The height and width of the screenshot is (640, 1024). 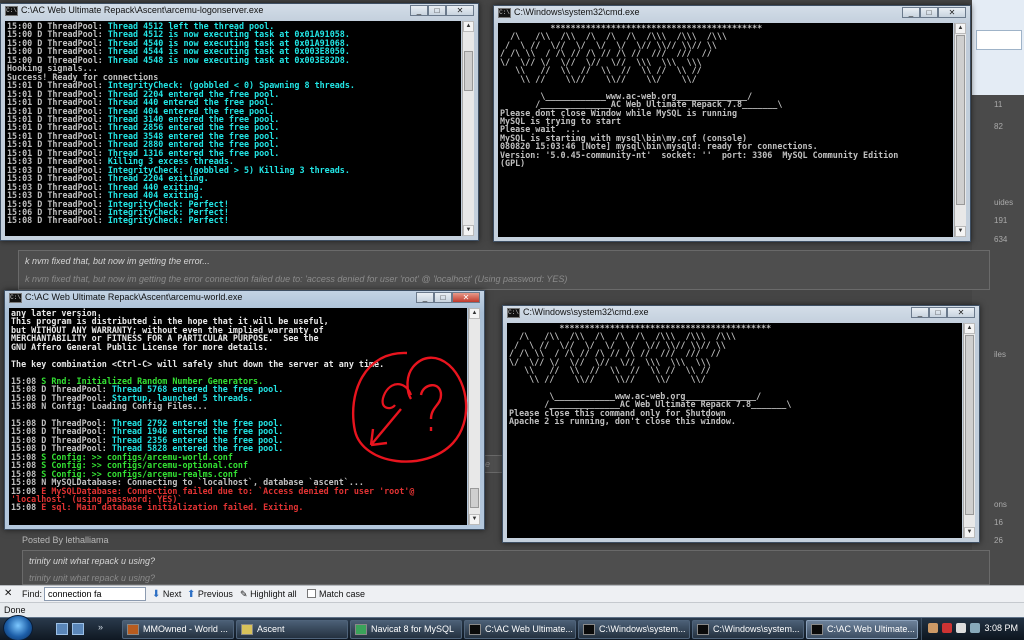 I want to click on console-line: (GPL), so click(x=725, y=163).